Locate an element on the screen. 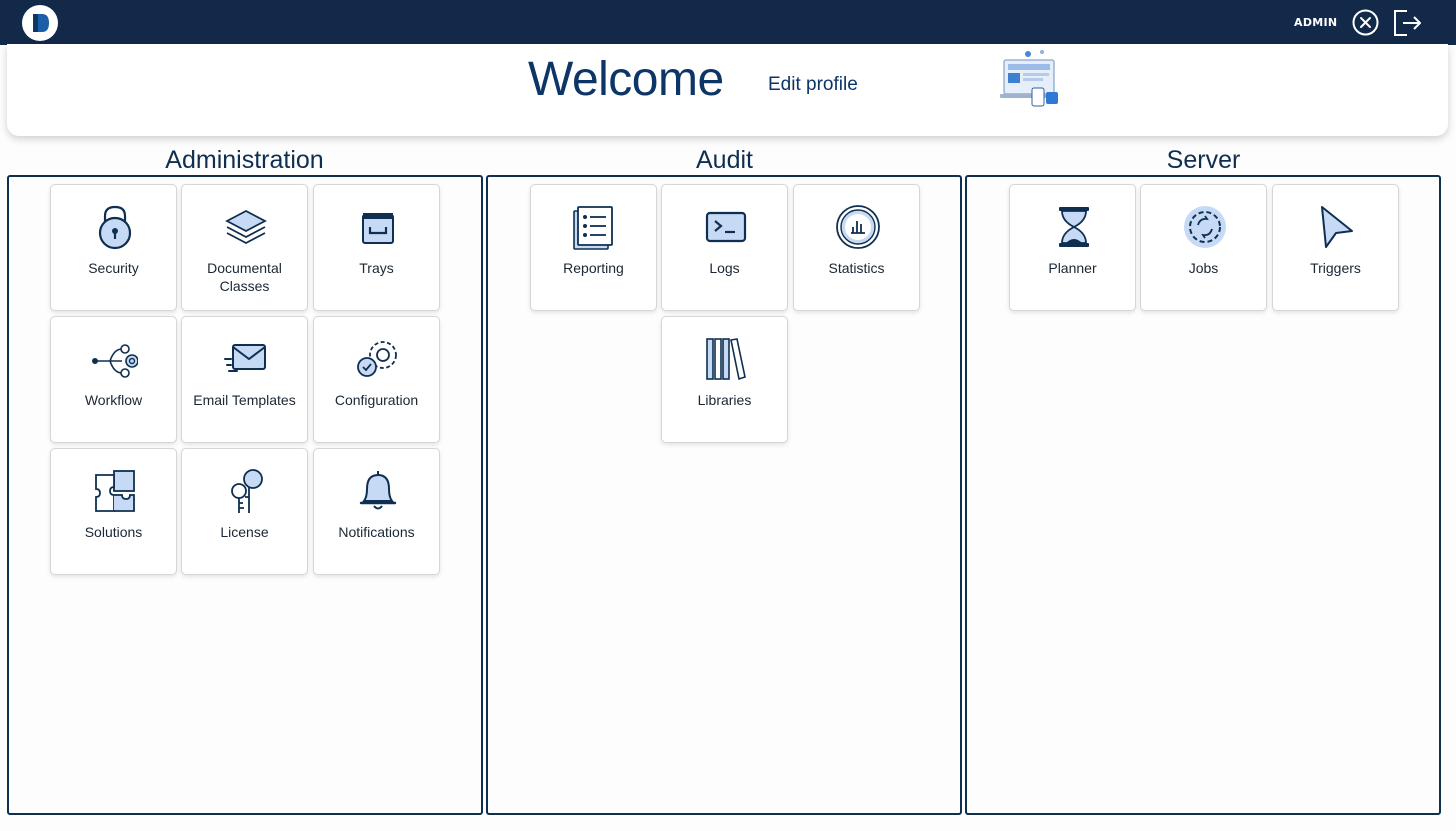 This screenshot has width=1456, height=831. tile-label: Reporting is located at coordinates (593, 268).